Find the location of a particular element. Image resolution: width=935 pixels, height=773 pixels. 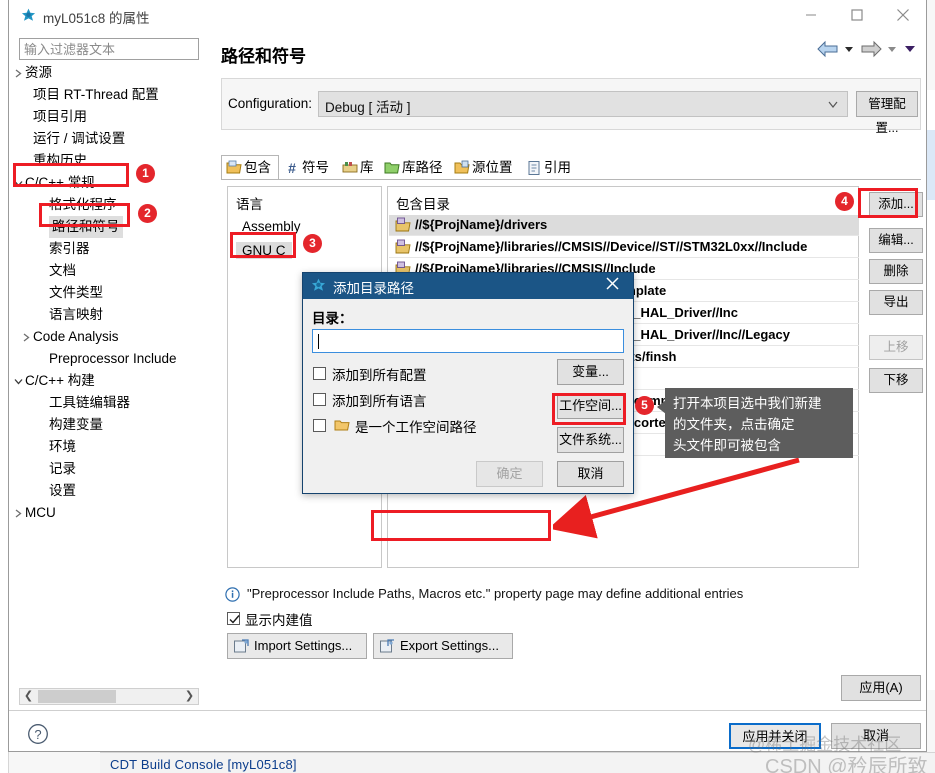

tree-item-20: MCU is located at coordinates (107, 513).